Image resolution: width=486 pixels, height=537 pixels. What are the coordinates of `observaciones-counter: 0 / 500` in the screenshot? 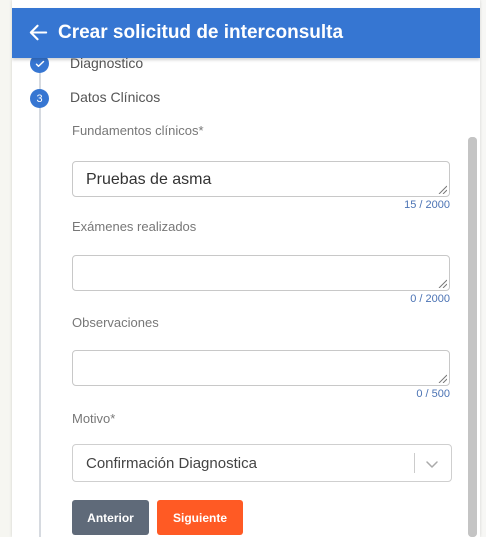 It's located at (433, 394).